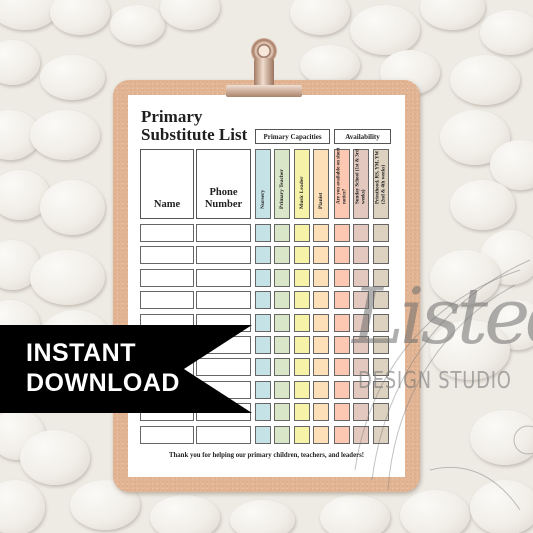 This screenshot has width=533, height=533. Describe the element at coordinates (321, 184) in the screenshot. I see `column-header: Pianist` at that location.